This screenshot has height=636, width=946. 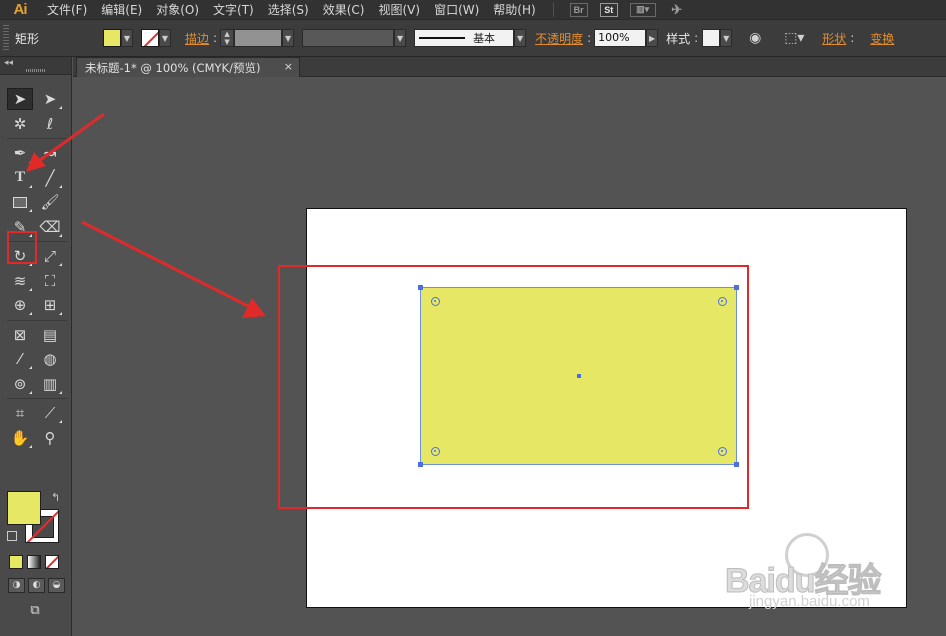 I want to click on stock-icon: St, so click(x=608, y=9).